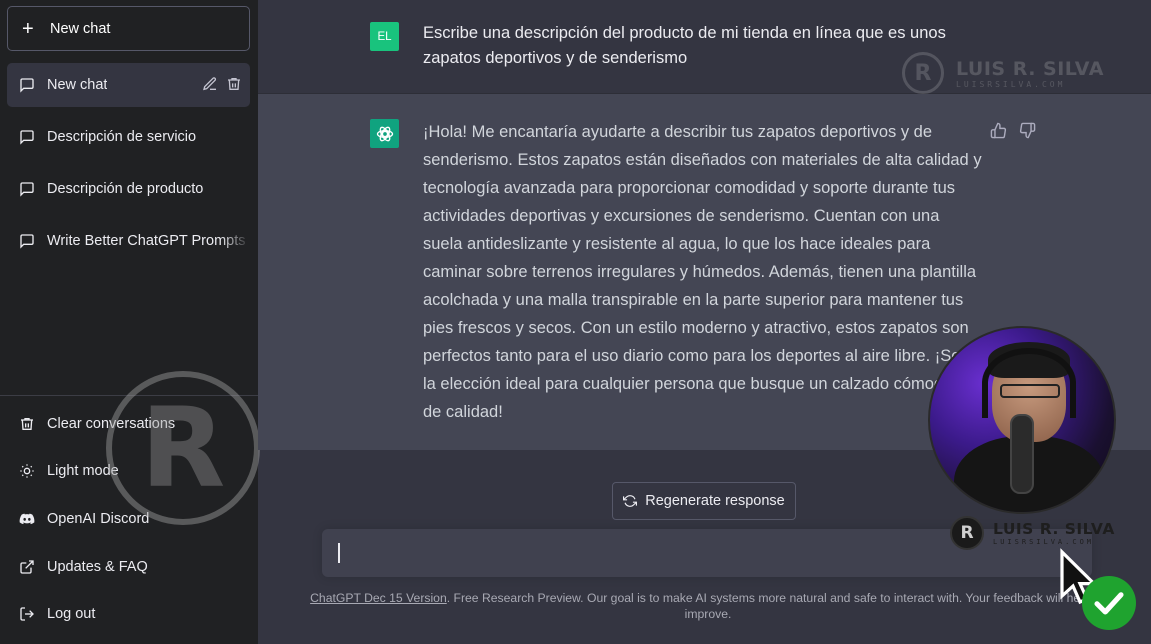 This screenshot has height=644, width=1151. I want to click on refresh-icon, so click(630, 501).